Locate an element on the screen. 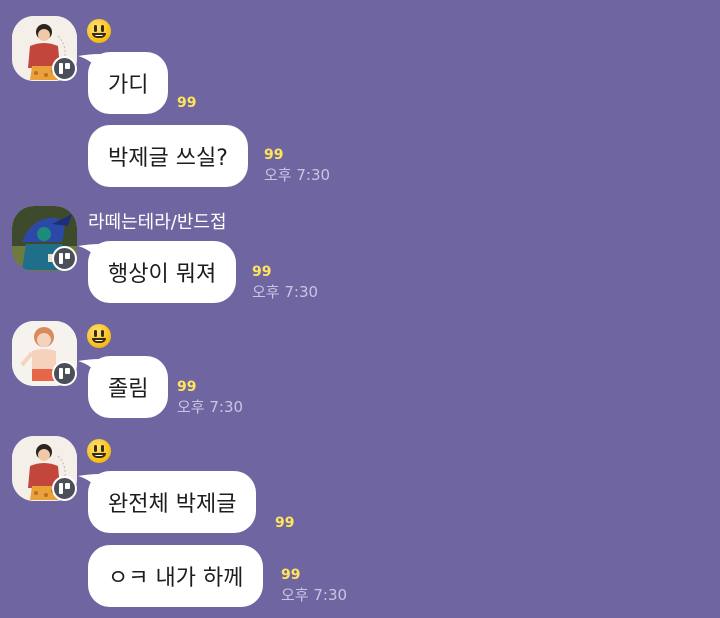 This screenshot has width=720, height=618. message-text: ㅇㅋ 내가 하께 is located at coordinates (176, 578).